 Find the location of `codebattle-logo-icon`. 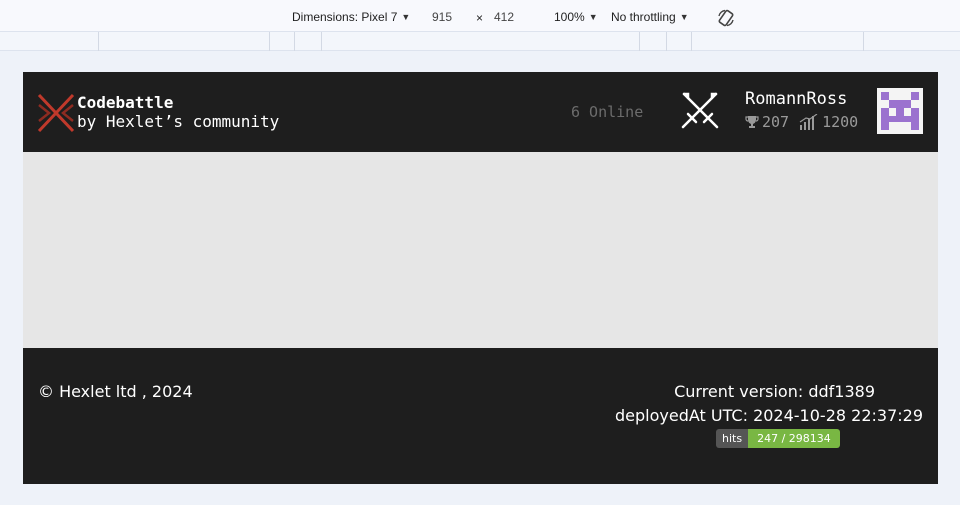

codebattle-logo-icon is located at coordinates (56, 113).